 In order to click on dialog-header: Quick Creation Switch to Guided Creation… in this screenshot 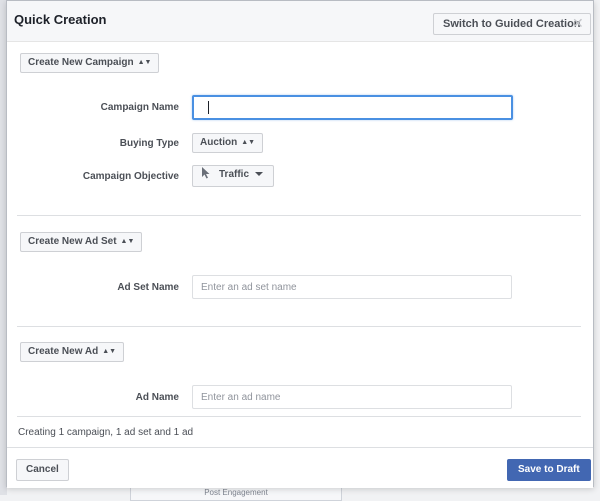, I will do `click(300, 21)`.